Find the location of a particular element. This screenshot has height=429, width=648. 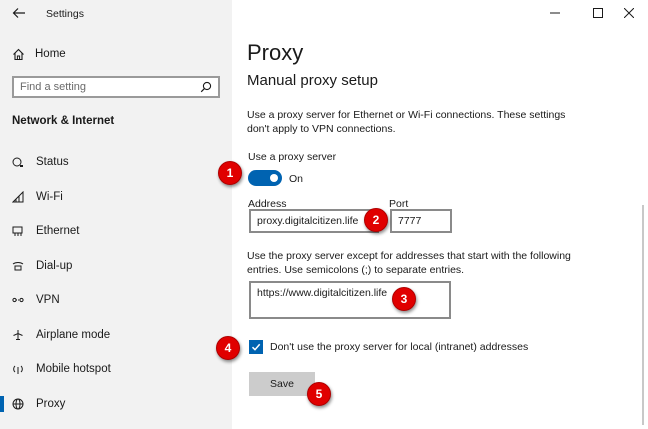

sidebar-item-label: Status is located at coordinates (52, 162).